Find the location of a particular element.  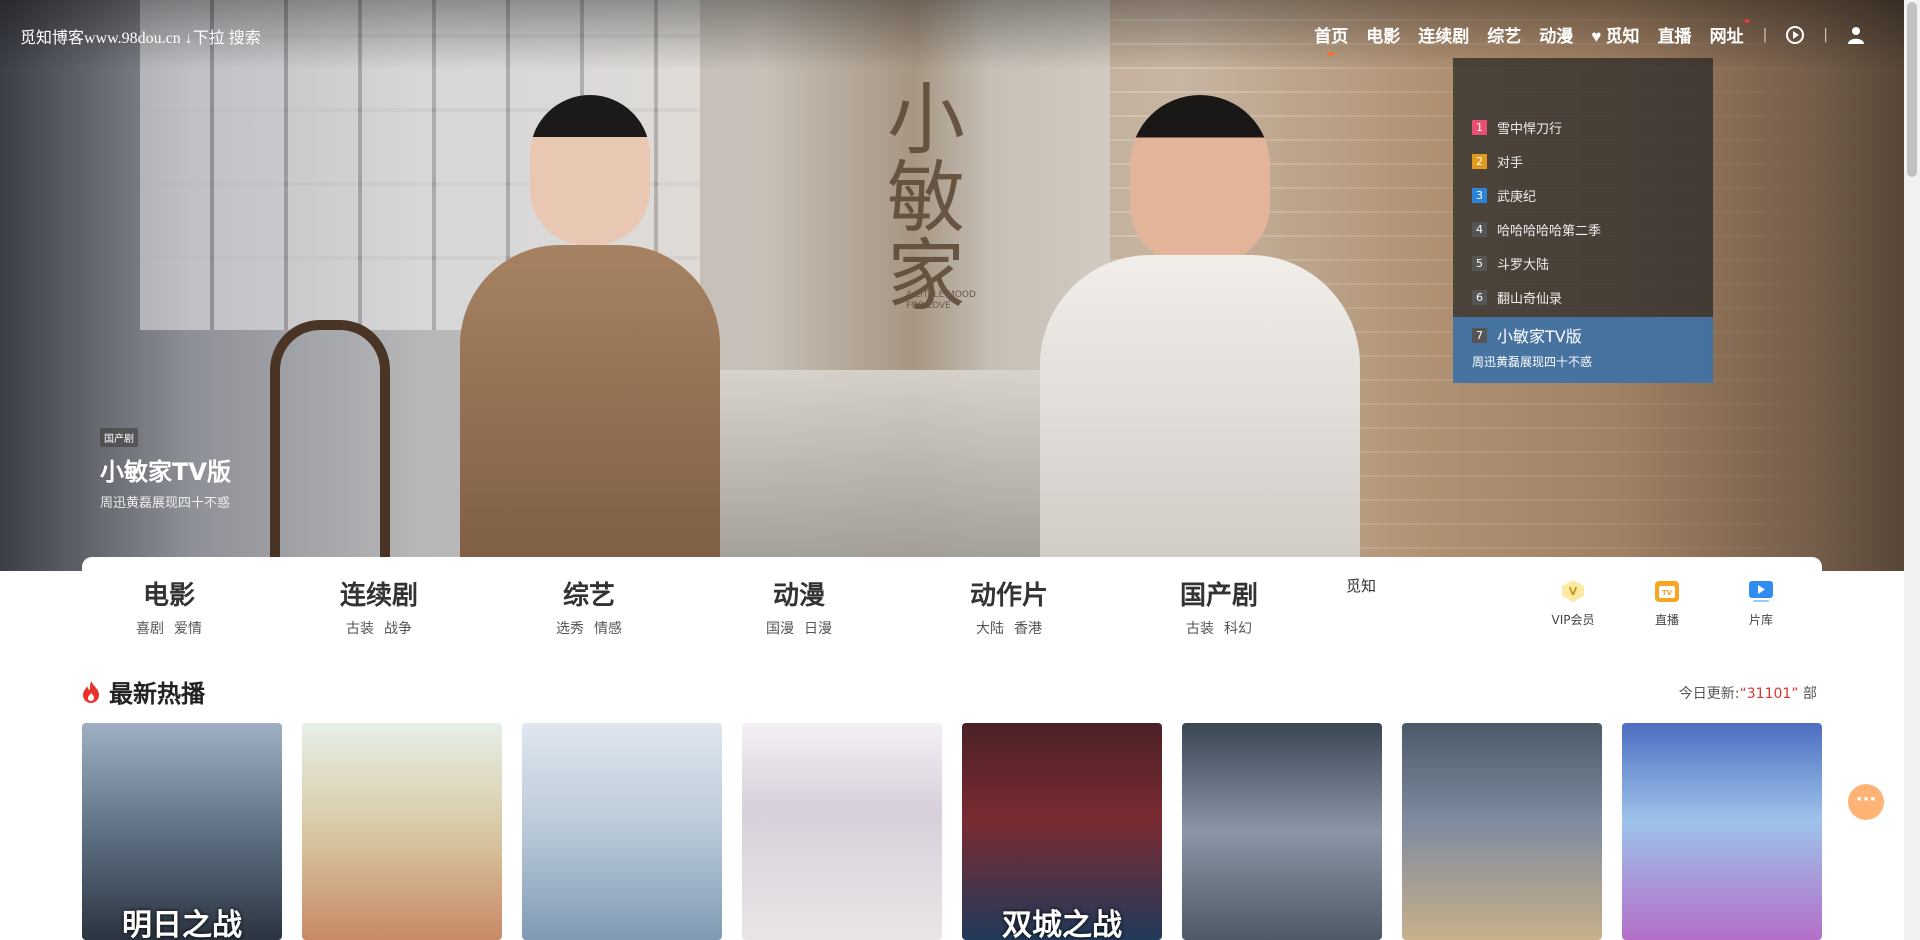

library-tool: 片库 is located at coordinates (1761, 602).